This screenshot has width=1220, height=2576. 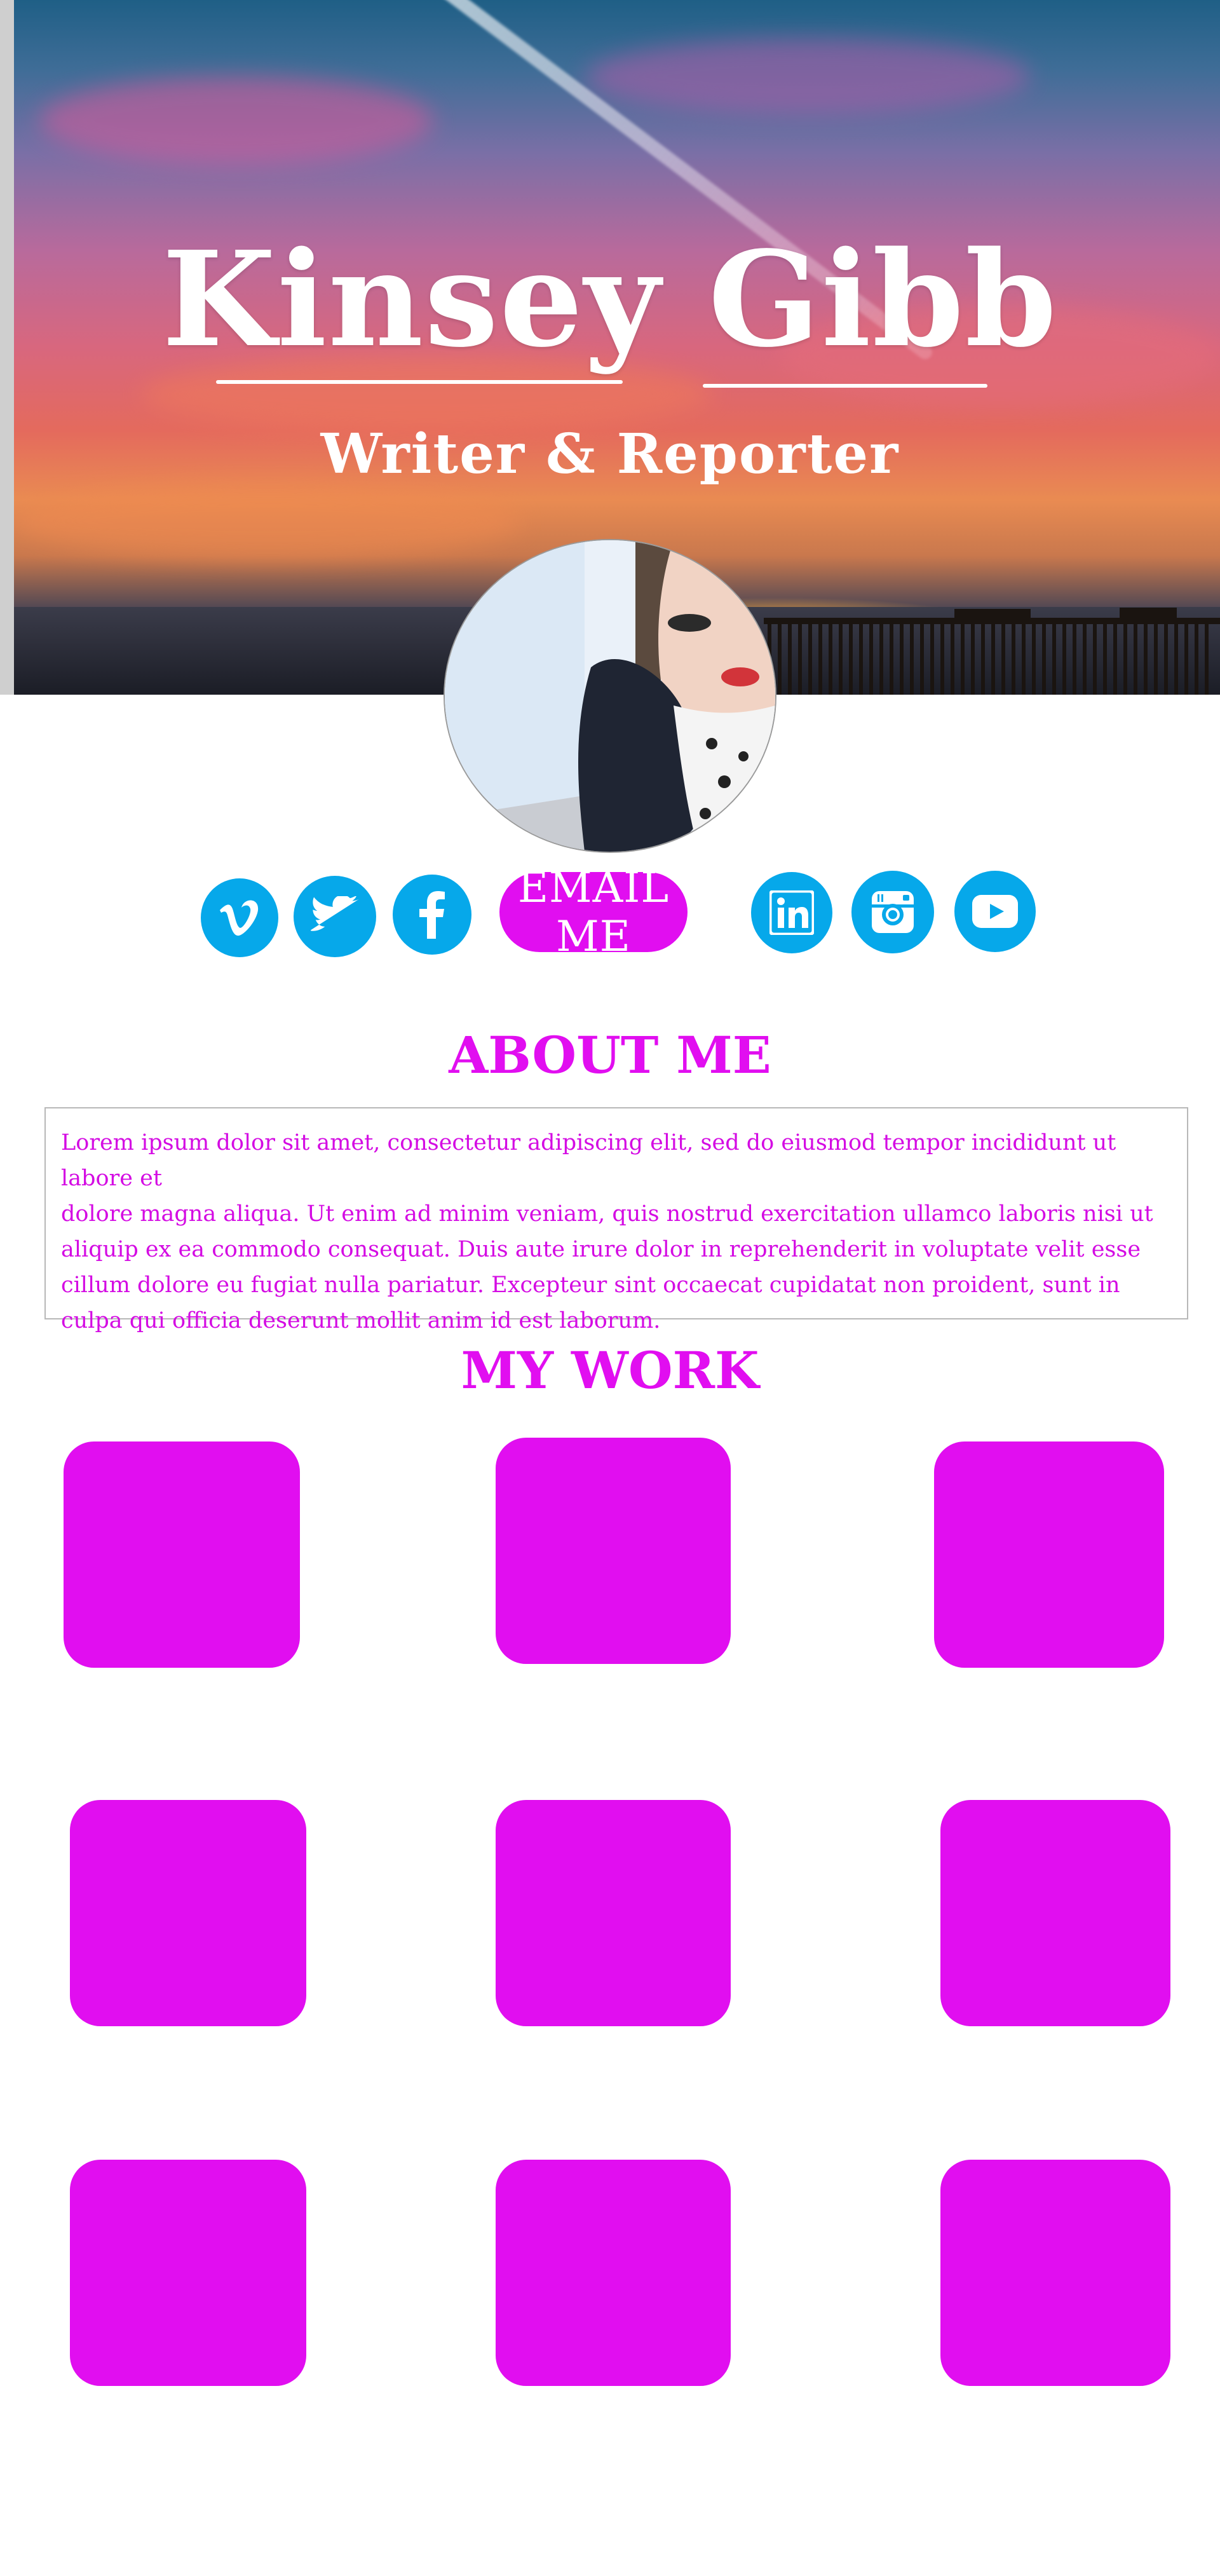 I want to click on email-me-button: EMAIL ME, so click(x=593, y=912).